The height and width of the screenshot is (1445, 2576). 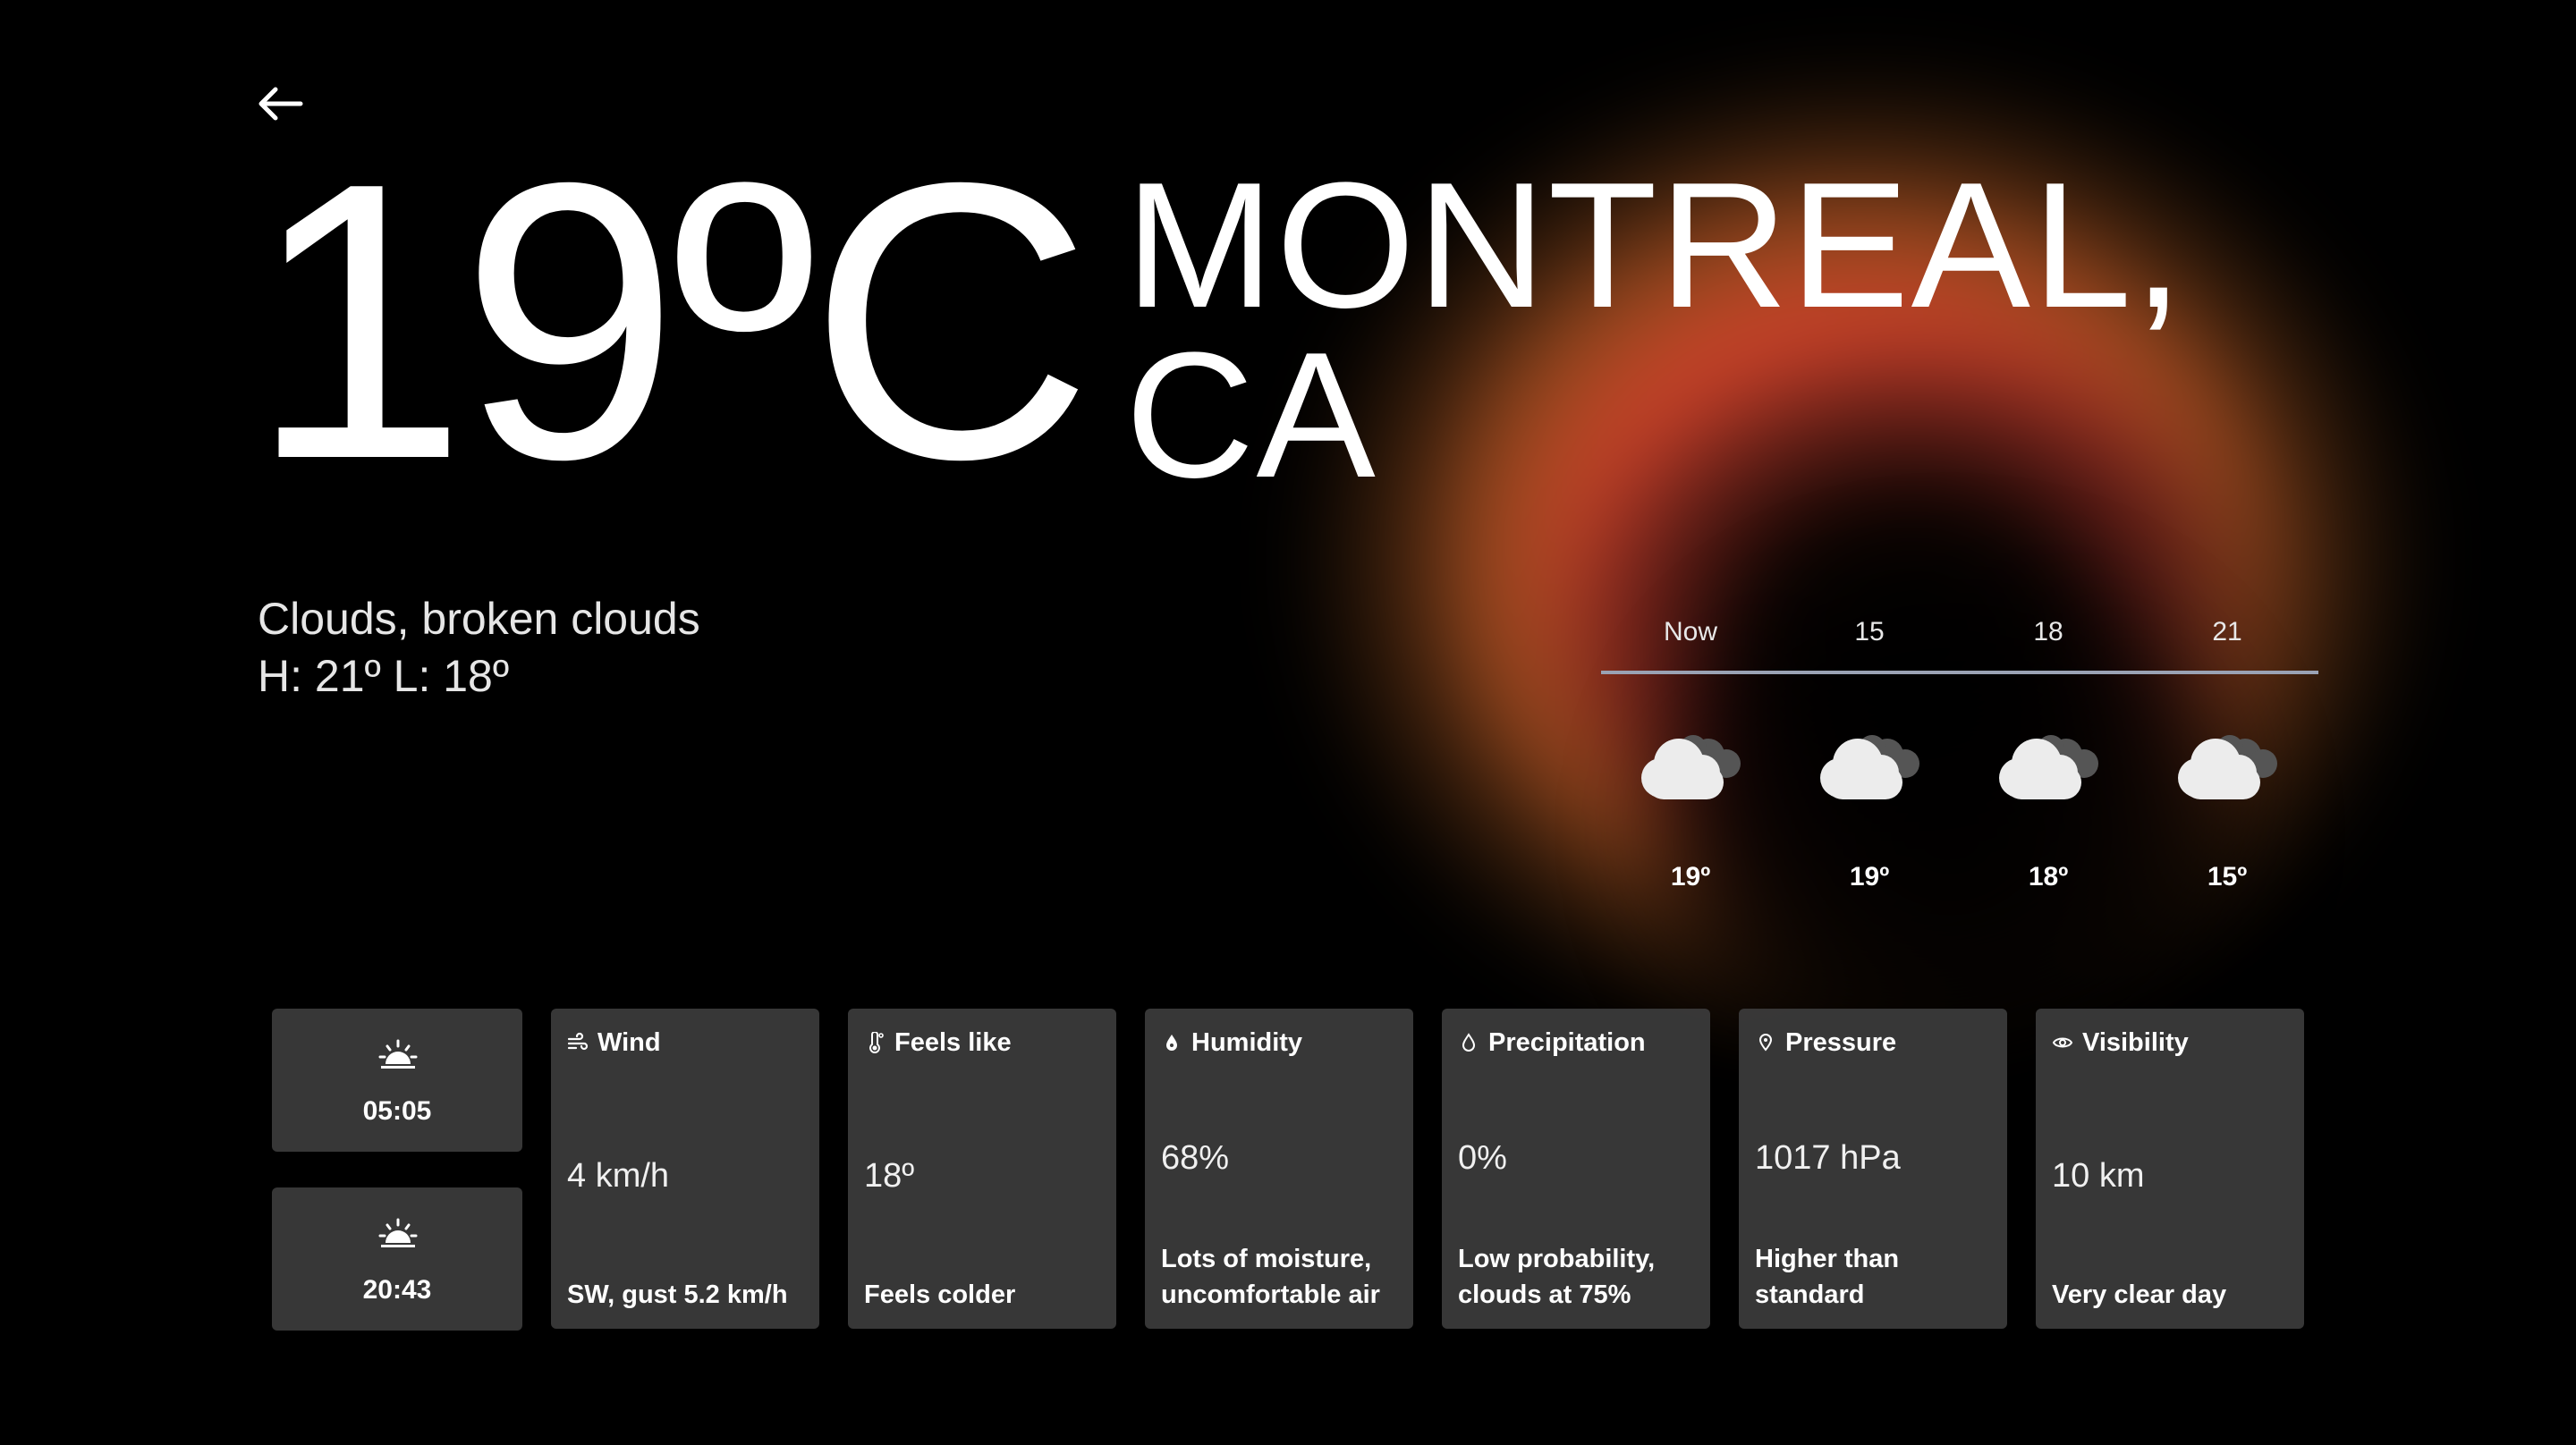 What do you see at coordinates (1828, 1158) in the screenshot?
I see `pressure-value: 1017 hPa` at bounding box center [1828, 1158].